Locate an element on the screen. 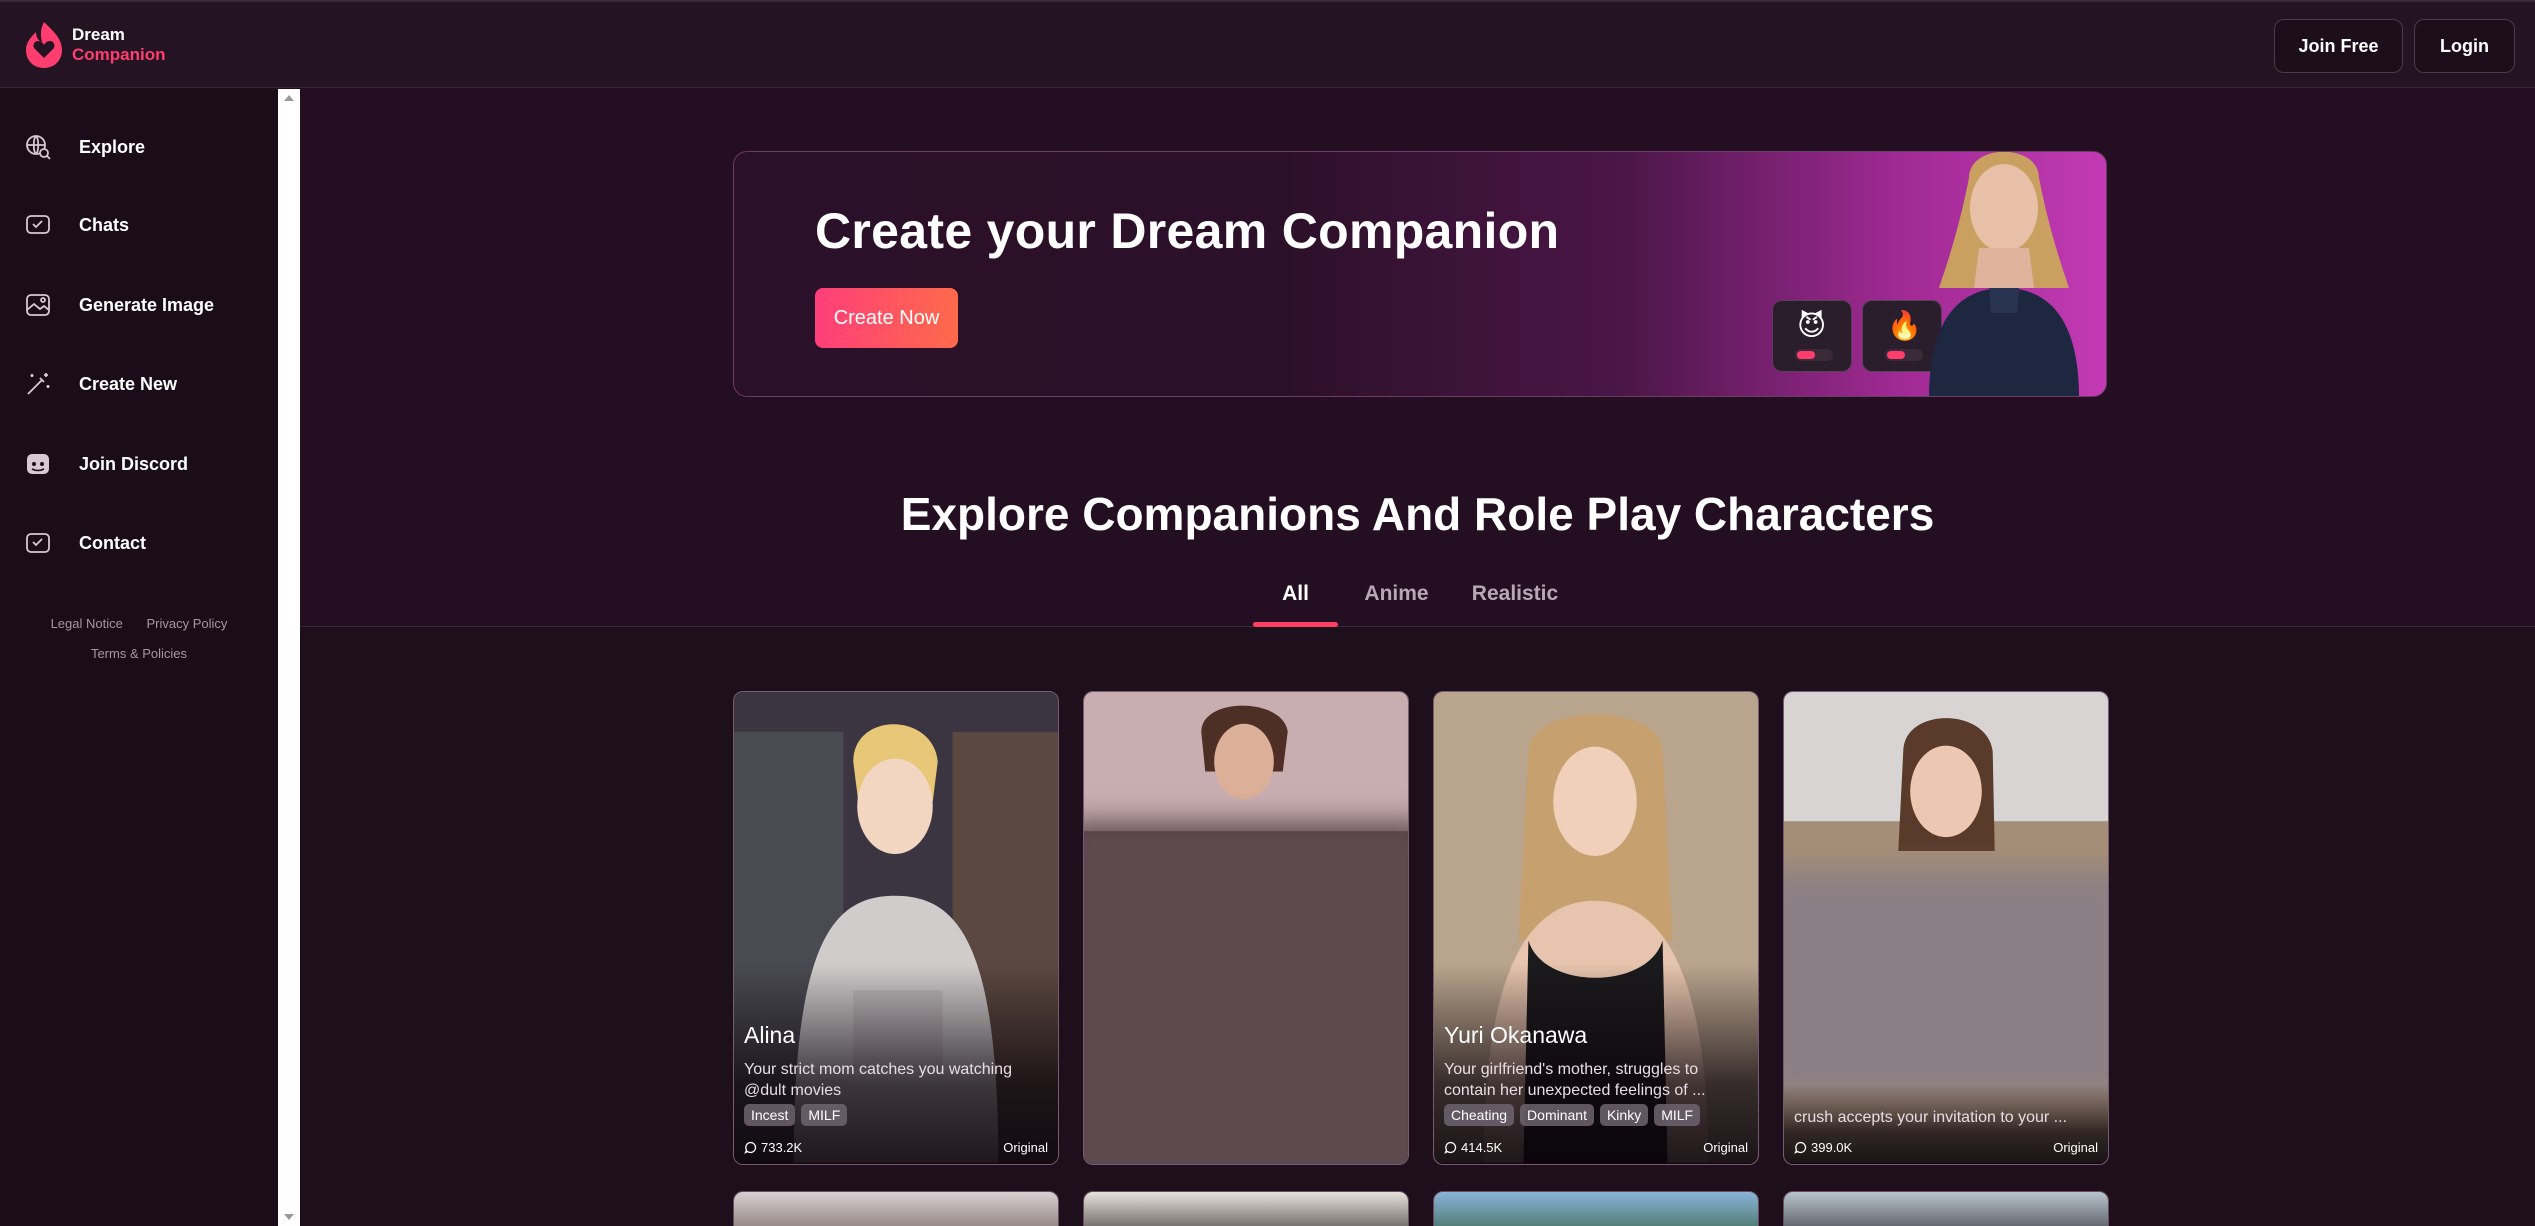  tab-all: All is located at coordinates (1295, 594).